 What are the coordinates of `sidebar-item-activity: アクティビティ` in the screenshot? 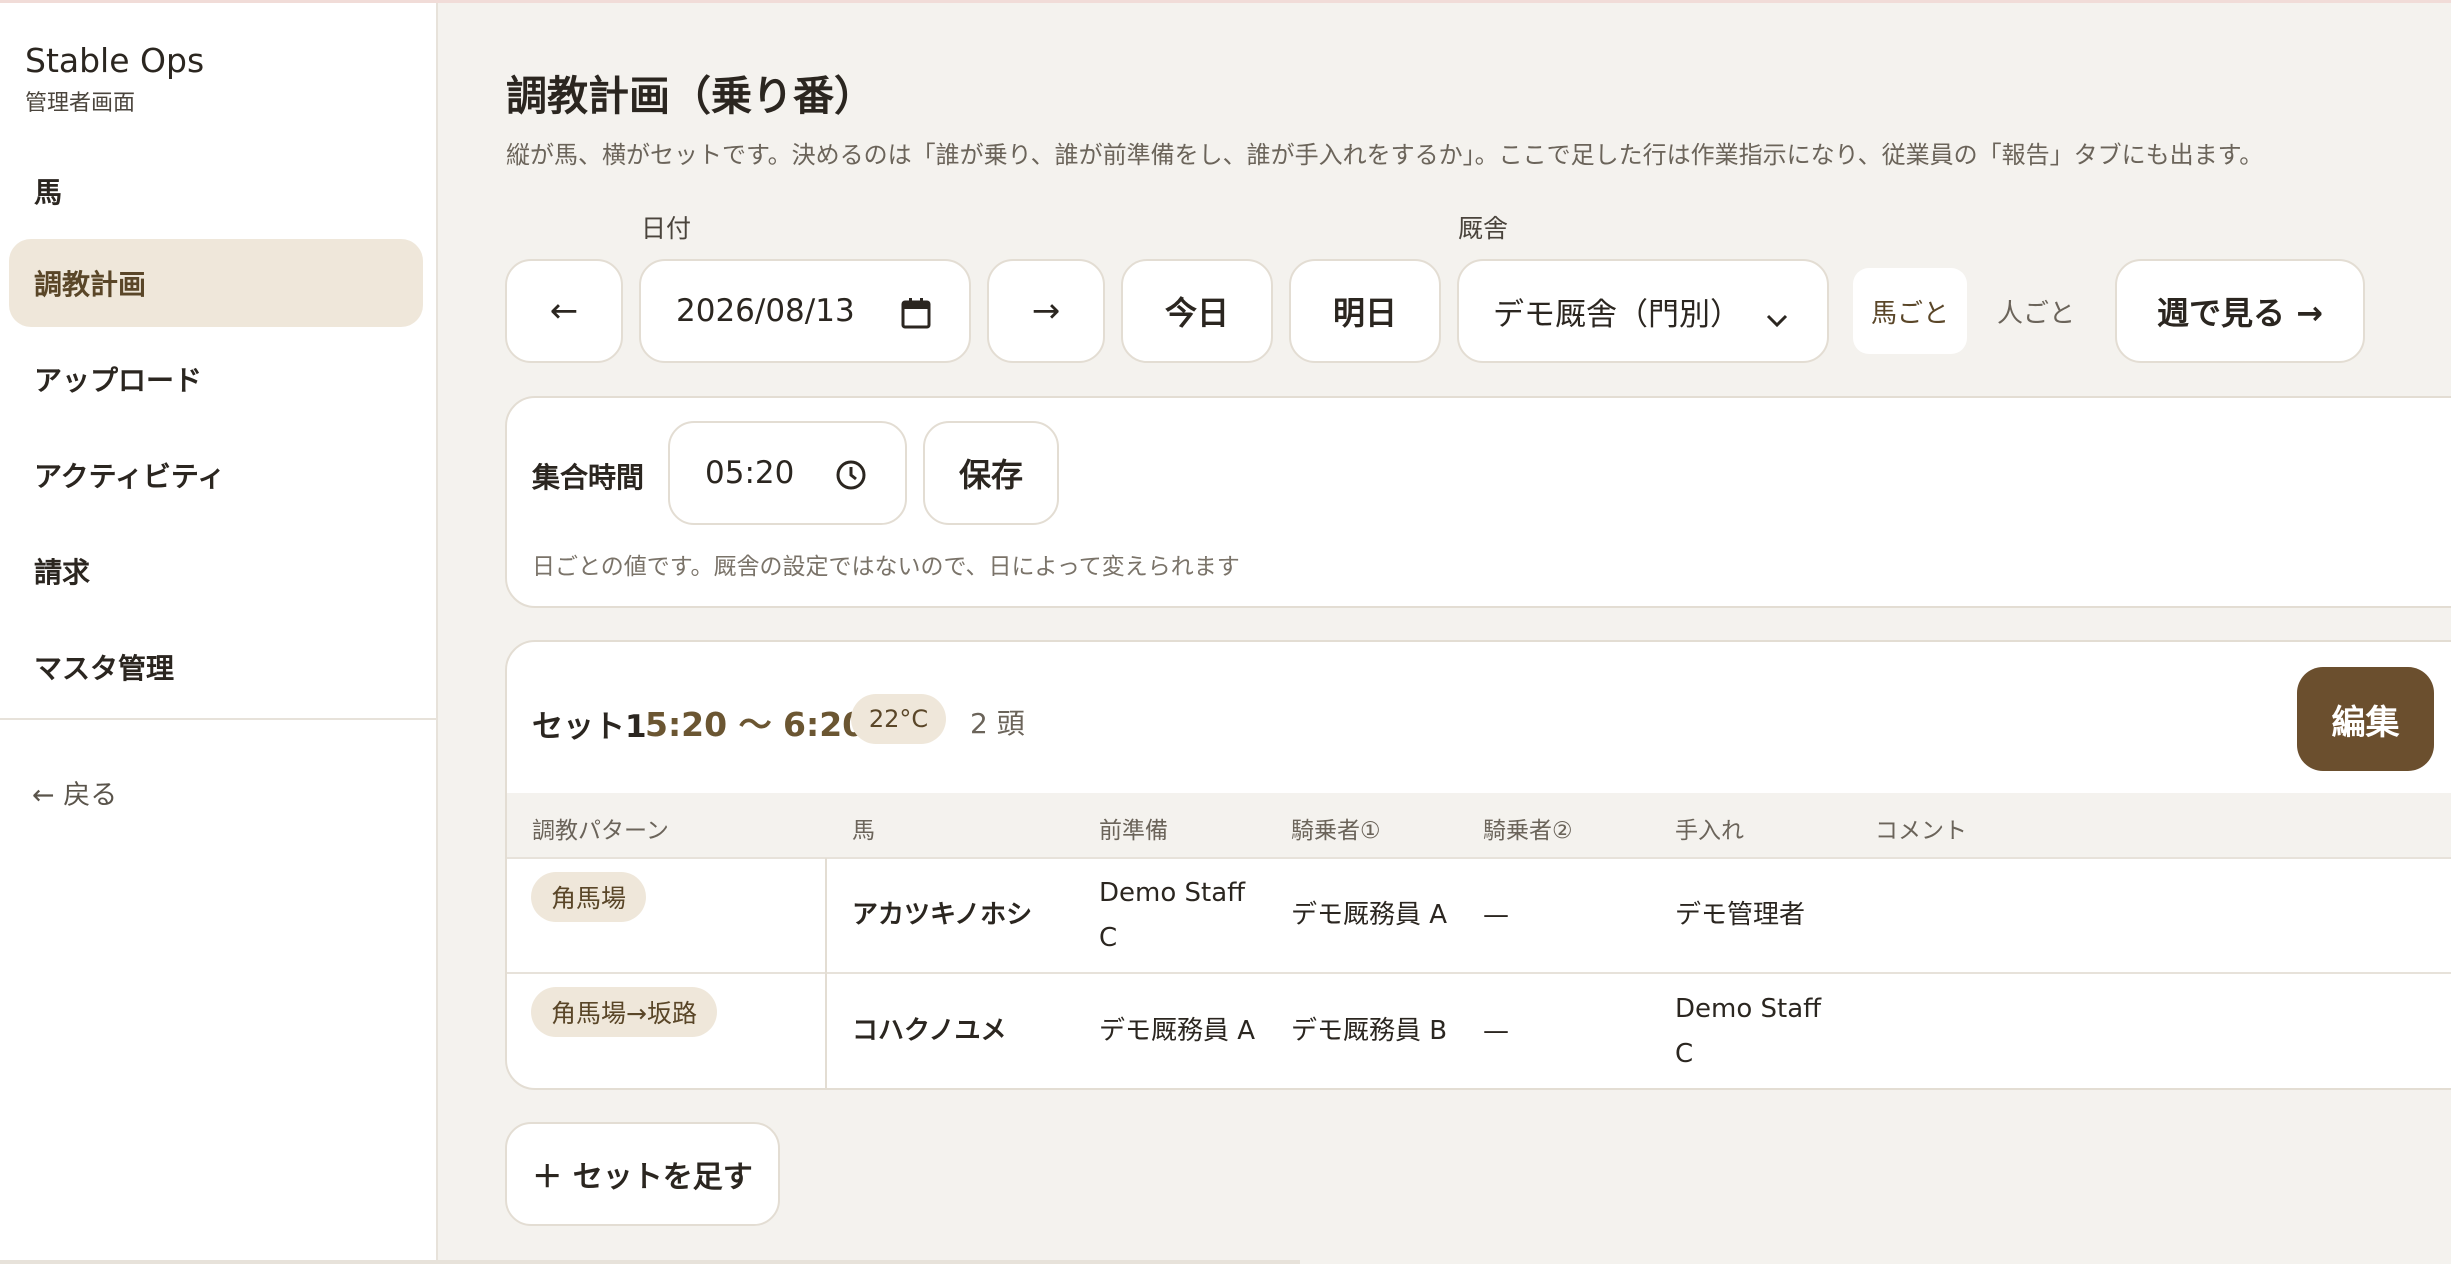 It's located at (216, 475).